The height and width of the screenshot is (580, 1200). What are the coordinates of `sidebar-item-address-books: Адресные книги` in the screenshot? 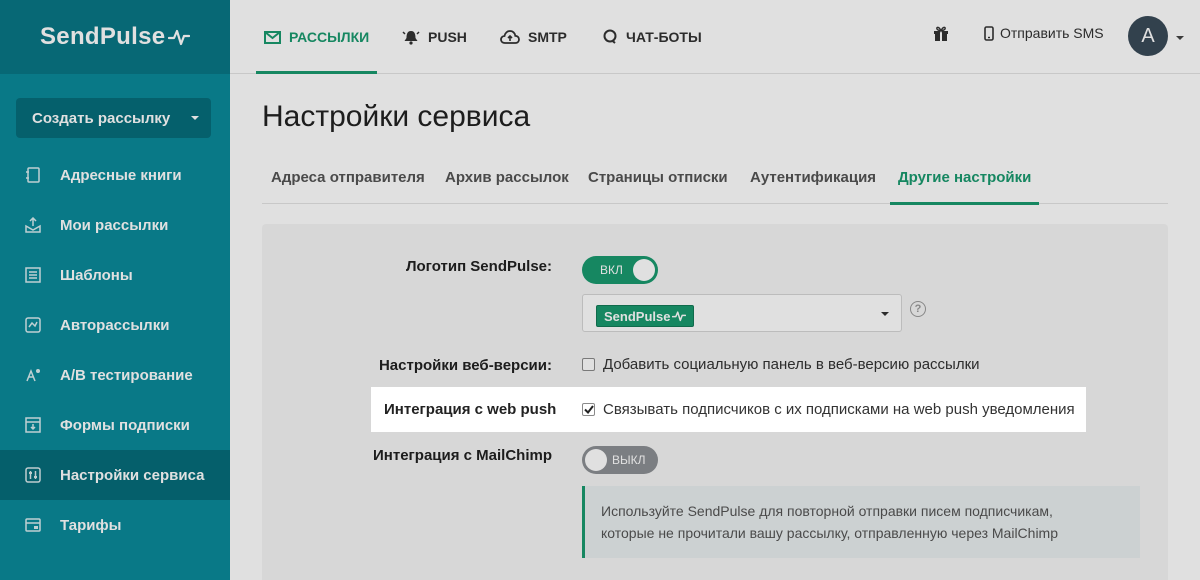 It's located at (115, 175).